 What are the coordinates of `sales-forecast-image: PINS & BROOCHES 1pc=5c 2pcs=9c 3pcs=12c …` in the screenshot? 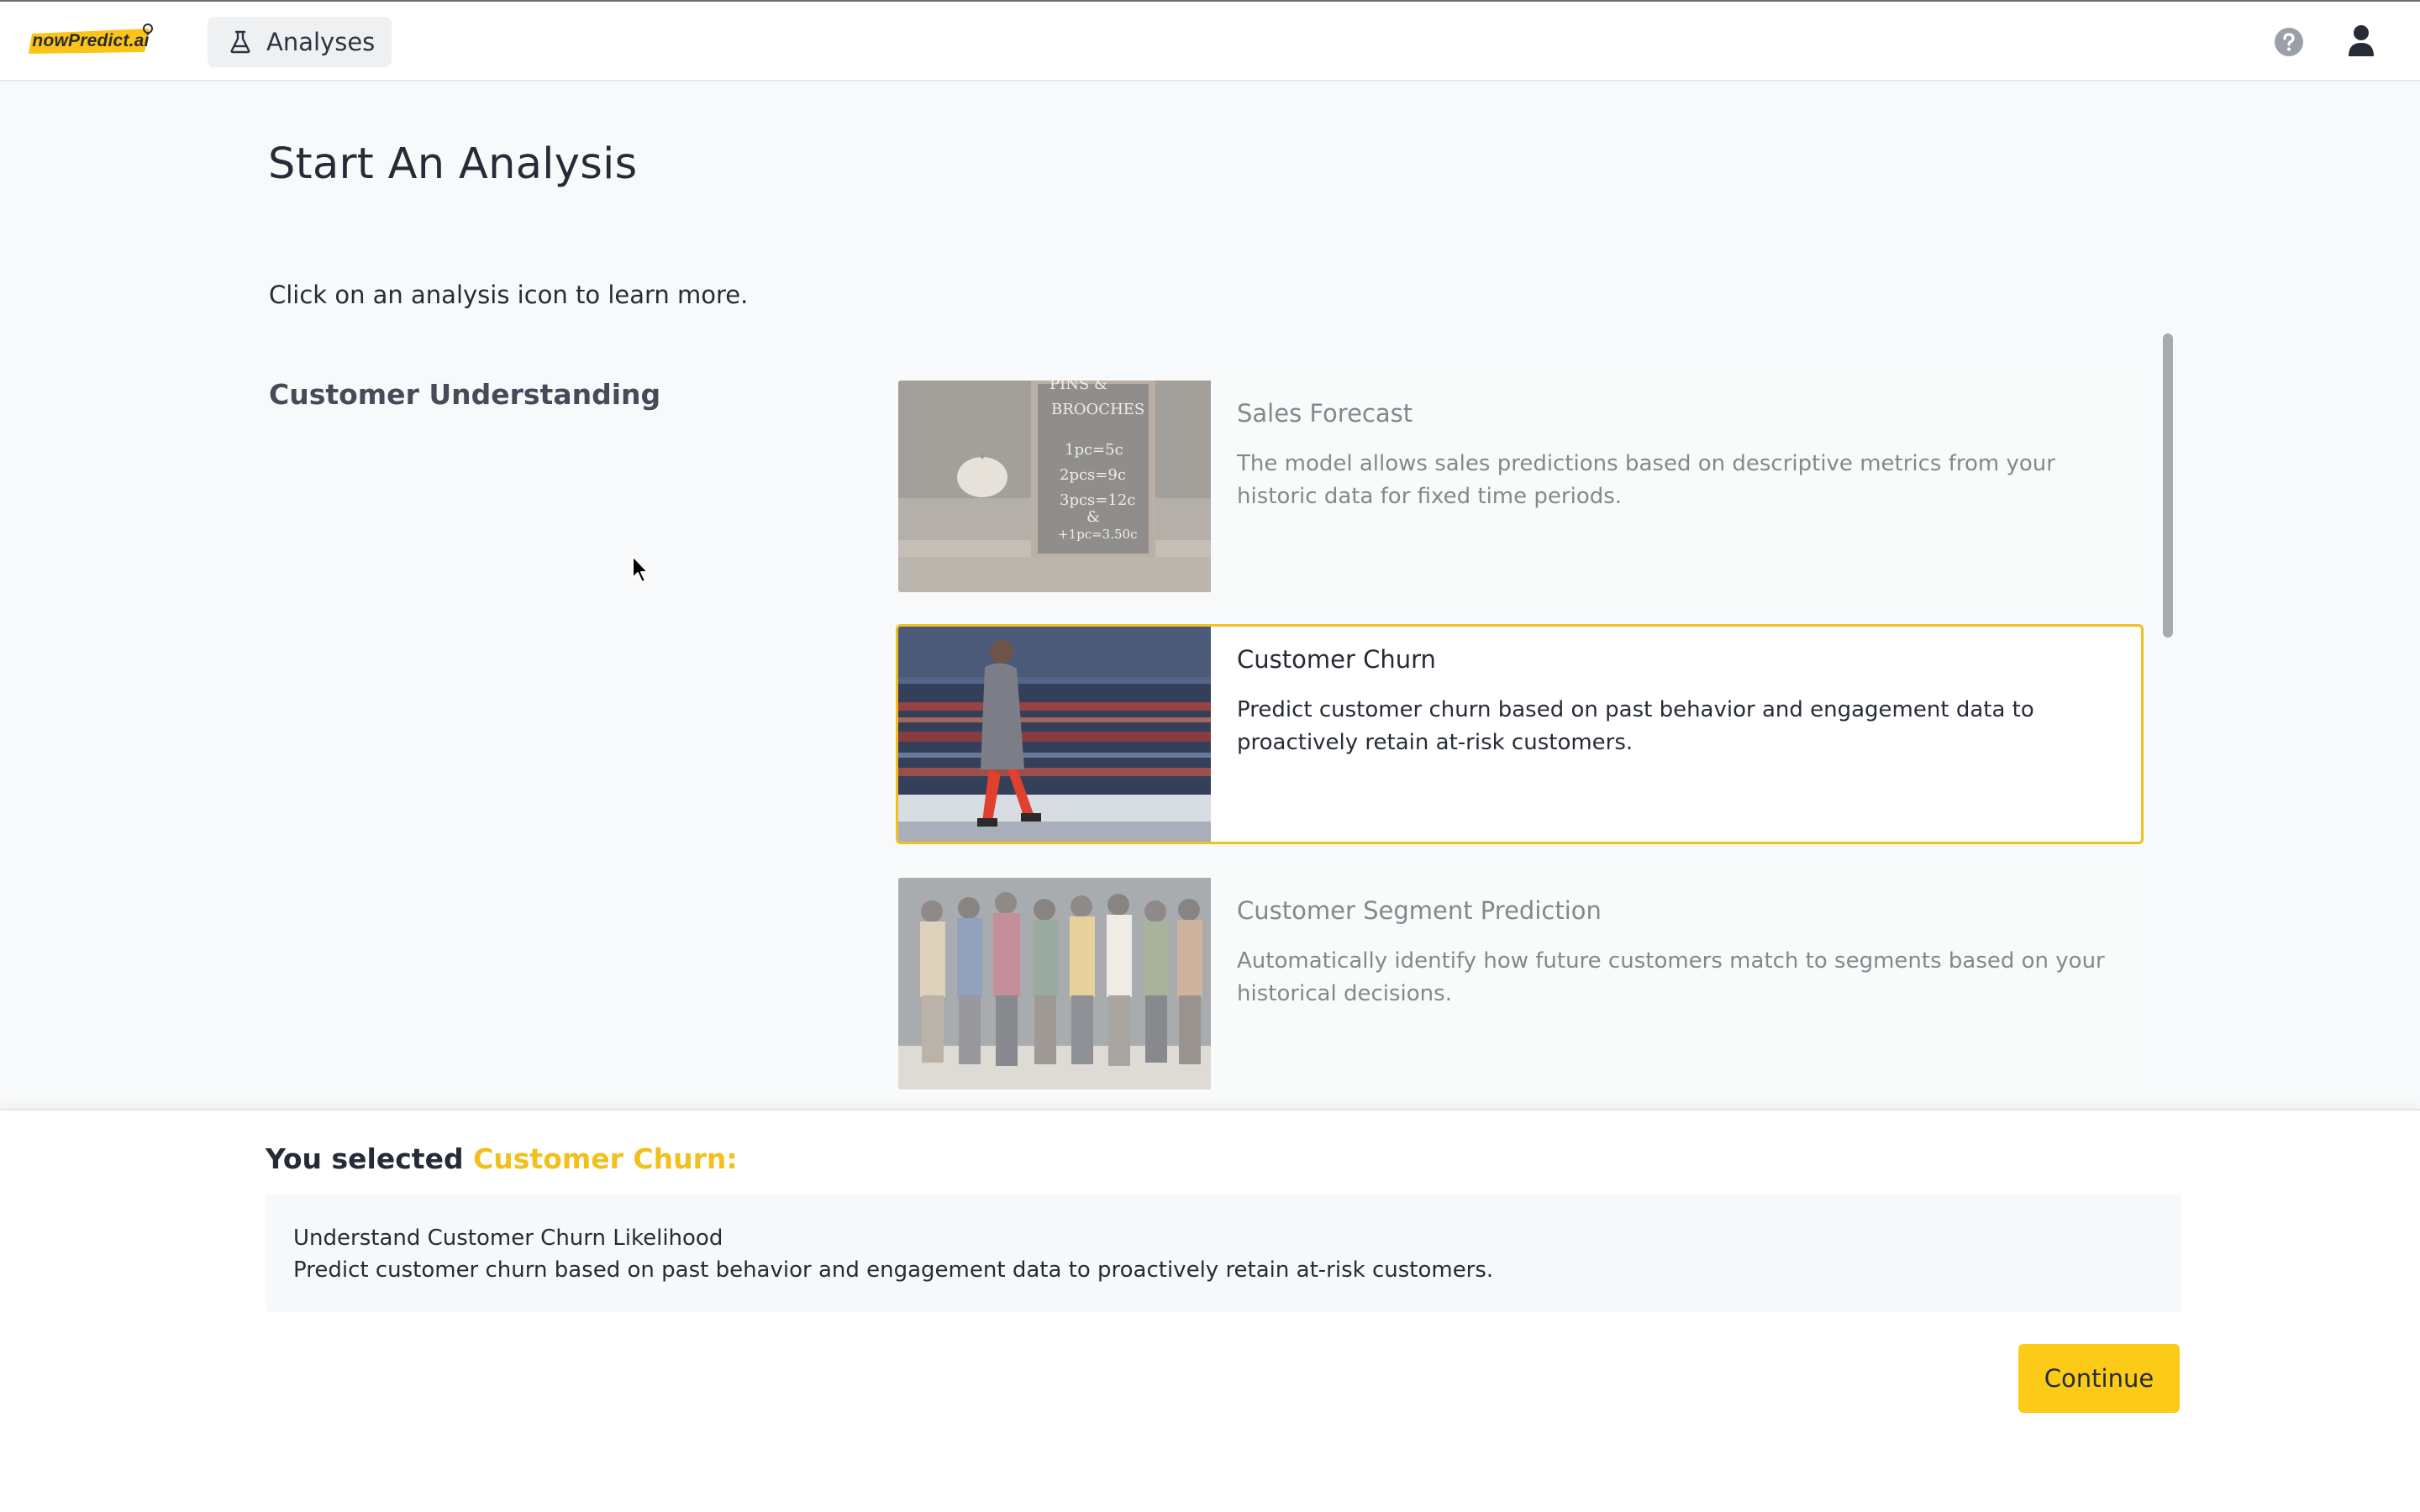 It's located at (1054, 486).